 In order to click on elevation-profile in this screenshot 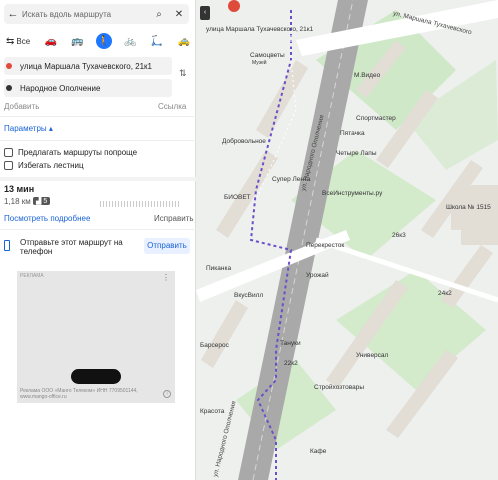, I will do `click(140, 204)`.